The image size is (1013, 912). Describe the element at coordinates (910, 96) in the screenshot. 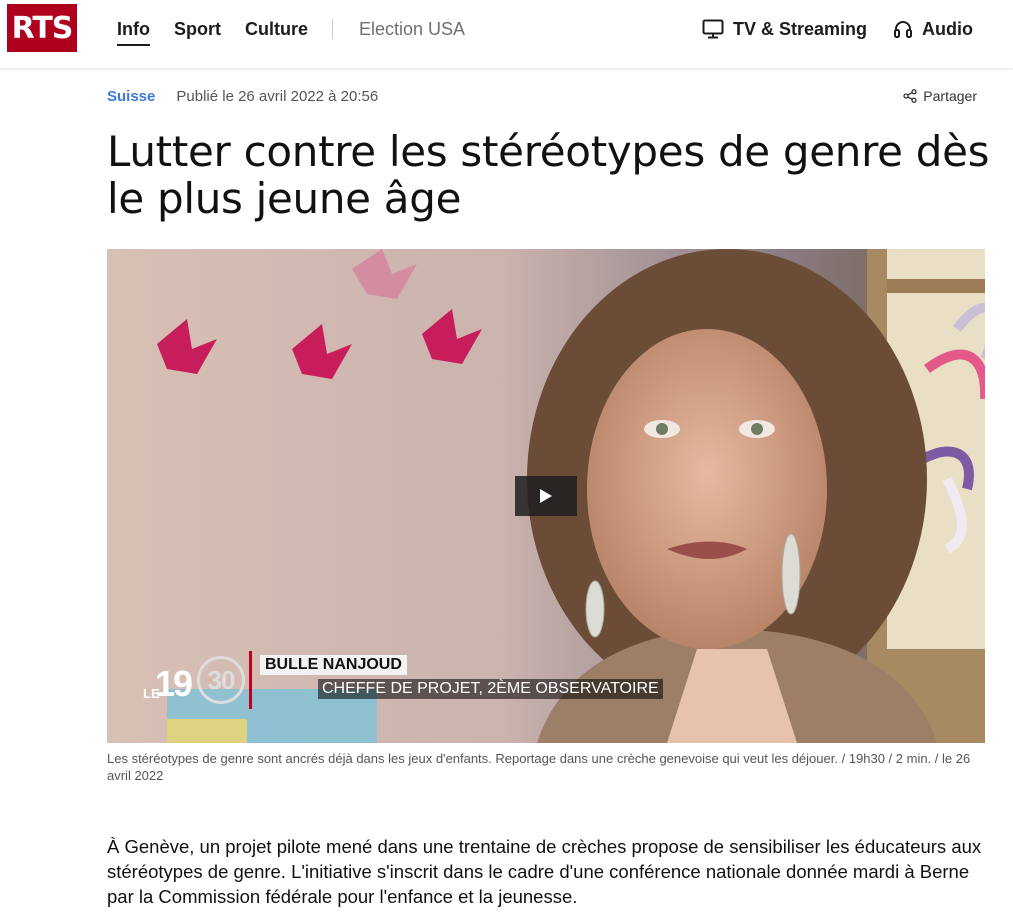

I see `share-icon` at that location.